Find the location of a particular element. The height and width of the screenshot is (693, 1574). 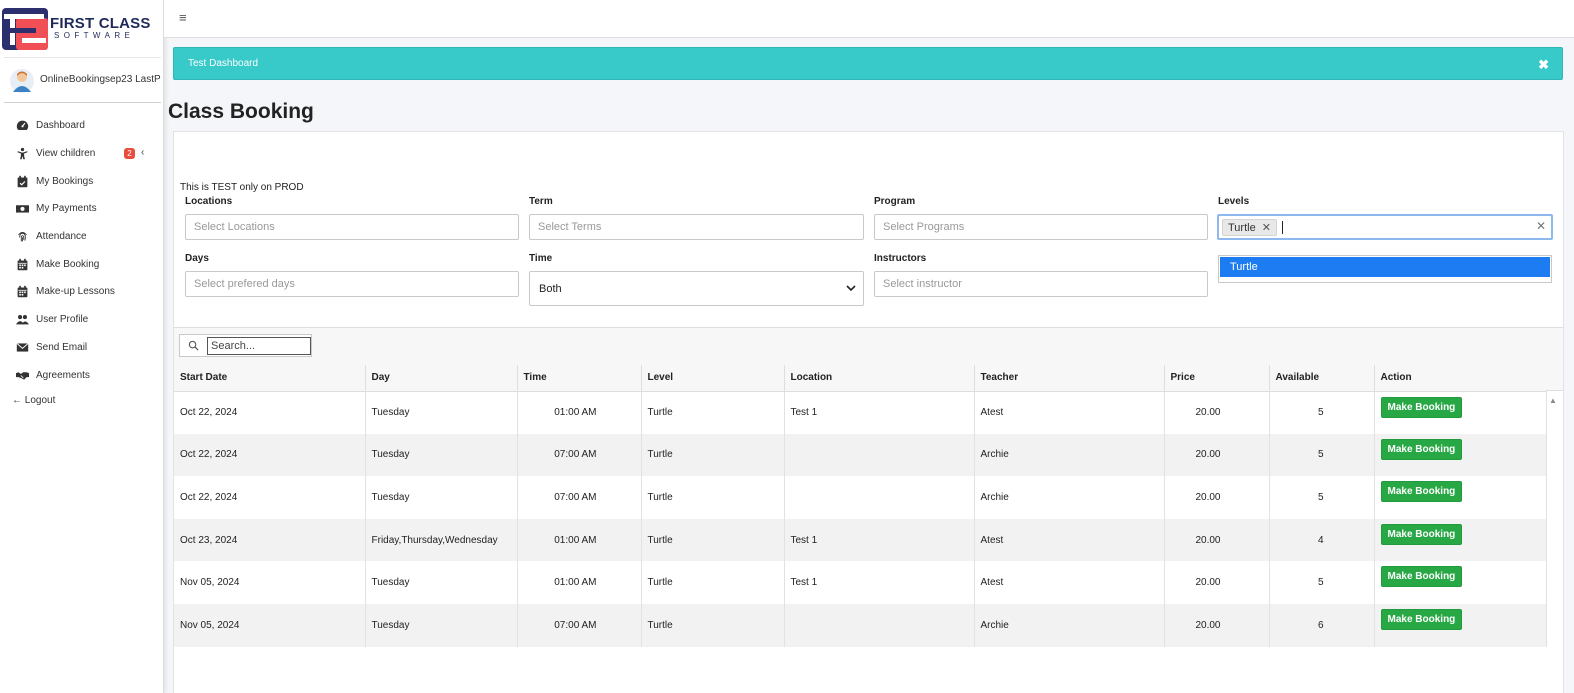

level-chip-label: Turtle is located at coordinates (1242, 227).